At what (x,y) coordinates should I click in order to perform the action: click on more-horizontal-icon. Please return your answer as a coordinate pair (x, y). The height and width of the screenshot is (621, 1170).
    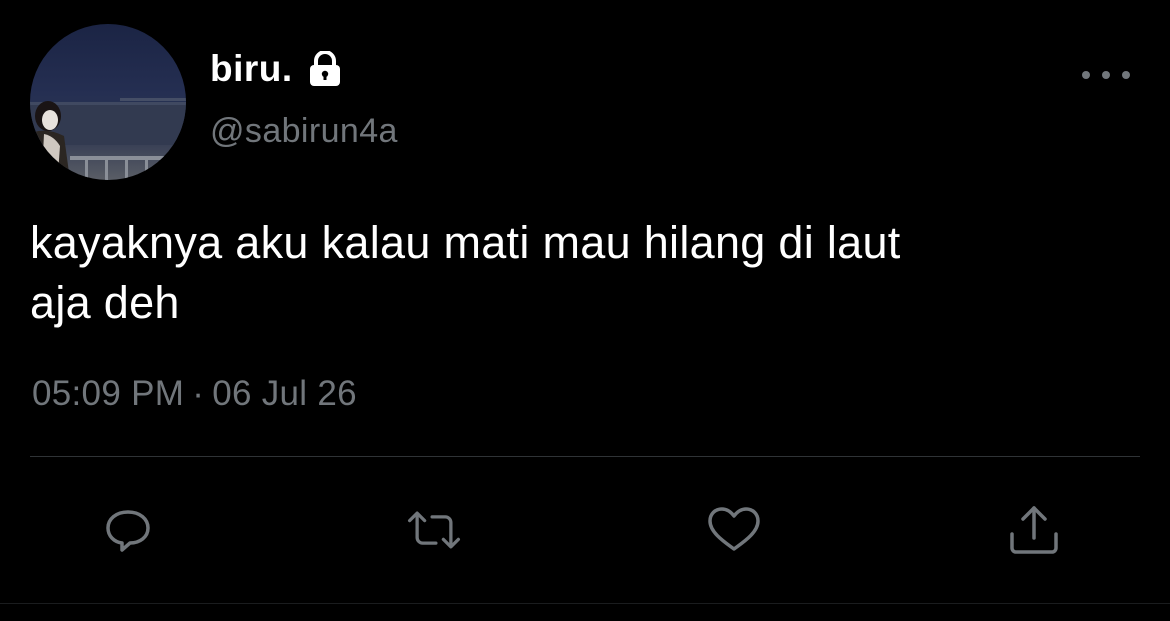
    Looking at the image, I should click on (1086, 75).